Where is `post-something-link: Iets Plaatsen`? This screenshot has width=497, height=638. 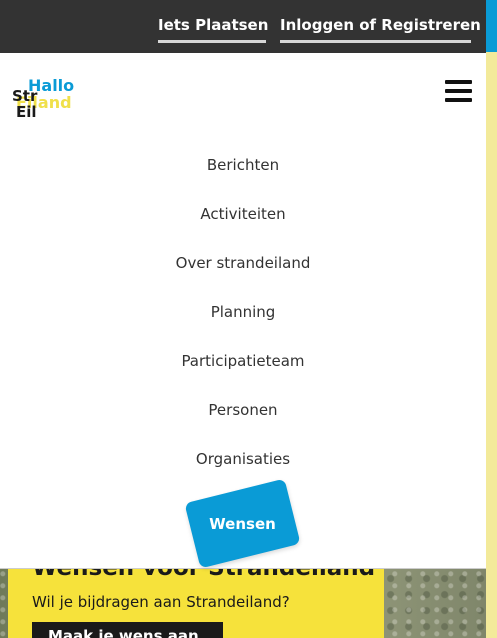 post-something-link: Iets Plaatsen is located at coordinates (213, 28).